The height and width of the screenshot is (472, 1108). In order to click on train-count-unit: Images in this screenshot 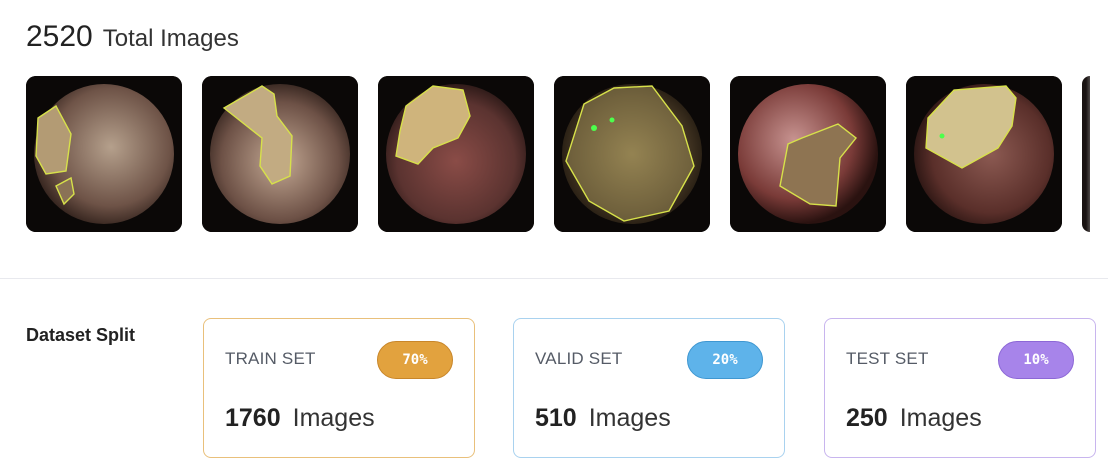, I will do `click(333, 418)`.